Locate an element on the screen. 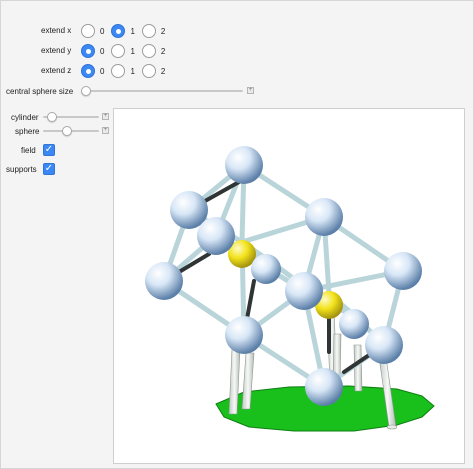 This screenshot has width=474, height=469. extend-z-option-1: 1 is located at coordinates (132, 71).